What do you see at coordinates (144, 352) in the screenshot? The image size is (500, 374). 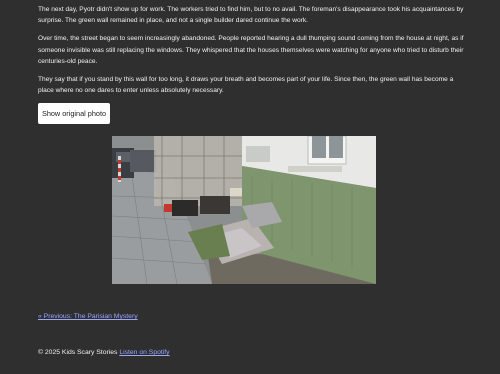 I see `spotify-link: Listen on Spotify` at bounding box center [144, 352].